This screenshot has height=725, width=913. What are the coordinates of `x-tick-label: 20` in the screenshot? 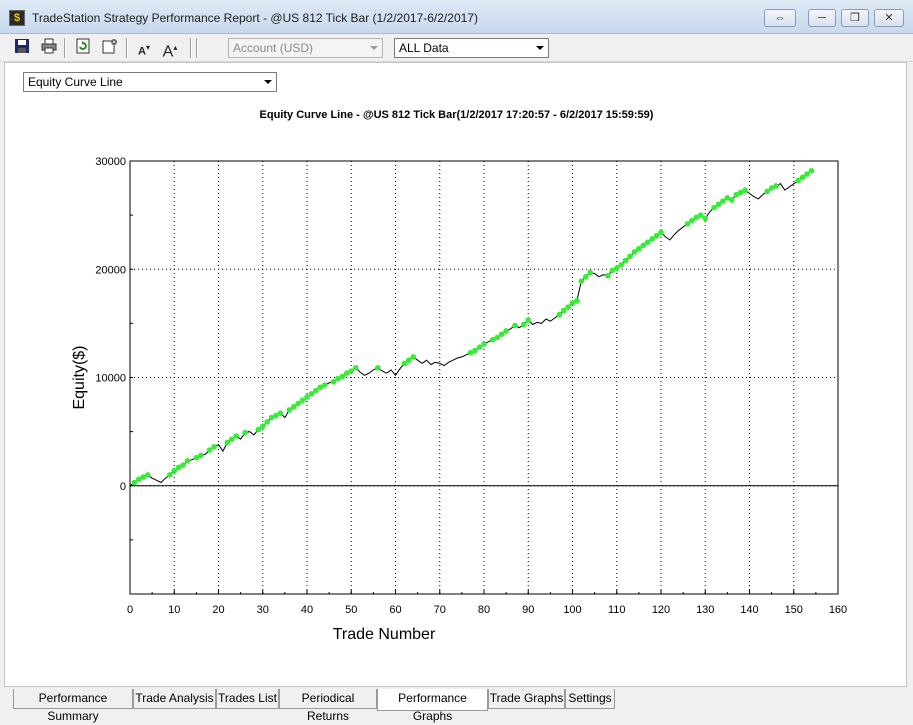 It's located at (218, 610).